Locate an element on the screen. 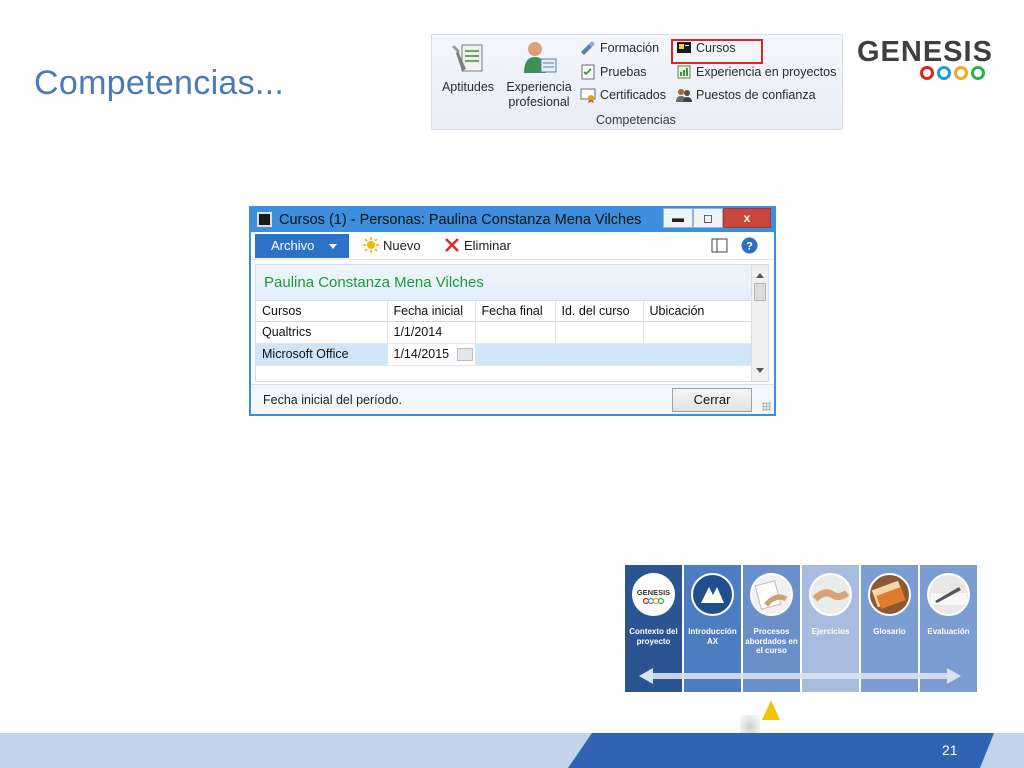  puestos-confianza-button: Puestos de confianza is located at coordinates (746, 95).